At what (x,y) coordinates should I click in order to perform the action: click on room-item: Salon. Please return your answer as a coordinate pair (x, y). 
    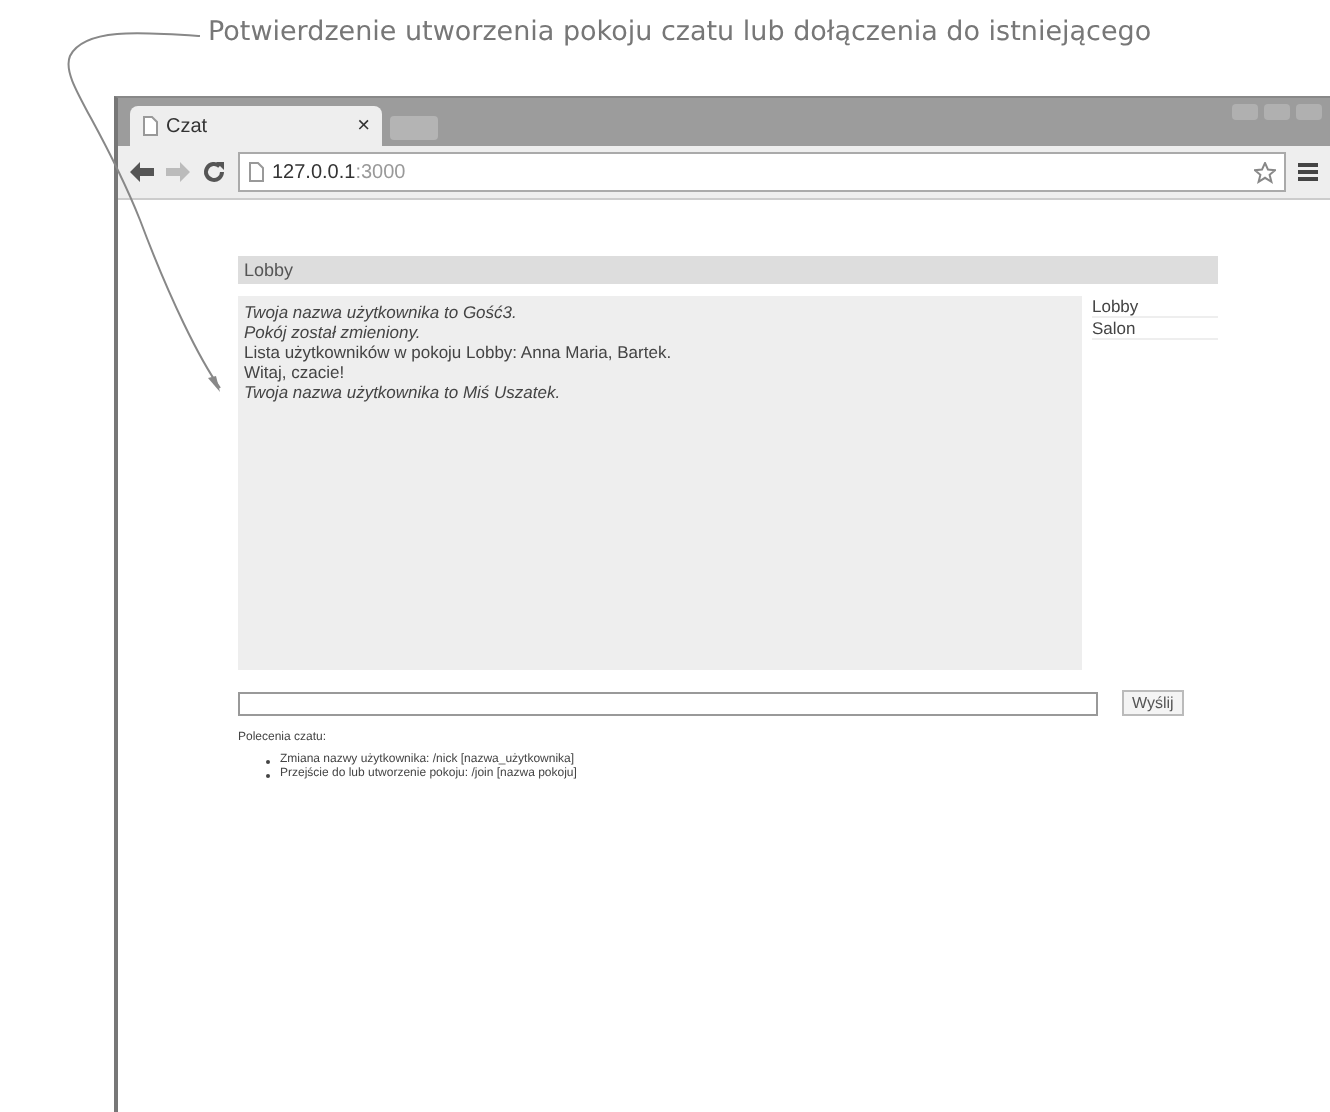
    Looking at the image, I should click on (1155, 329).